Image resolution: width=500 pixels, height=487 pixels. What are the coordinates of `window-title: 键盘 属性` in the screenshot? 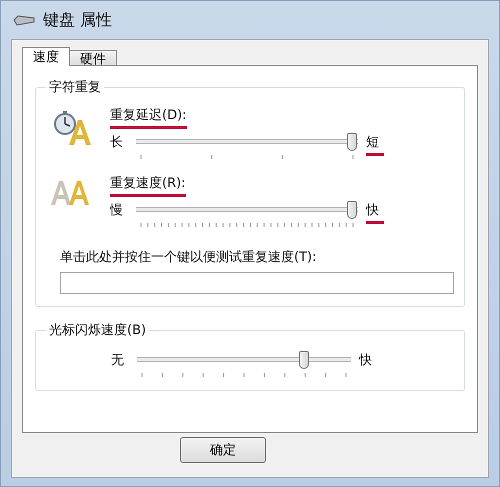 It's located at (77, 20).